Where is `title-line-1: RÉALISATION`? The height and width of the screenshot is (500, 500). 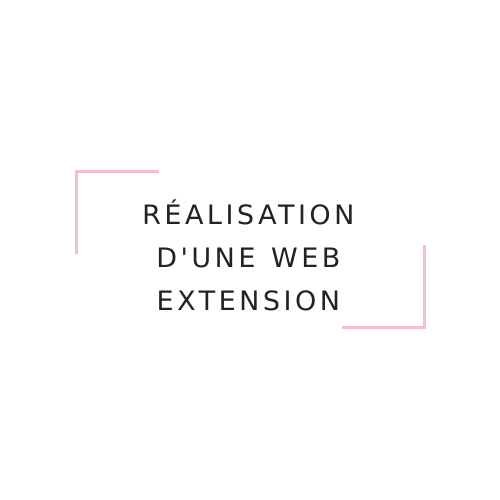 title-line-1: RÉALISATION is located at coordinates (250, 215).